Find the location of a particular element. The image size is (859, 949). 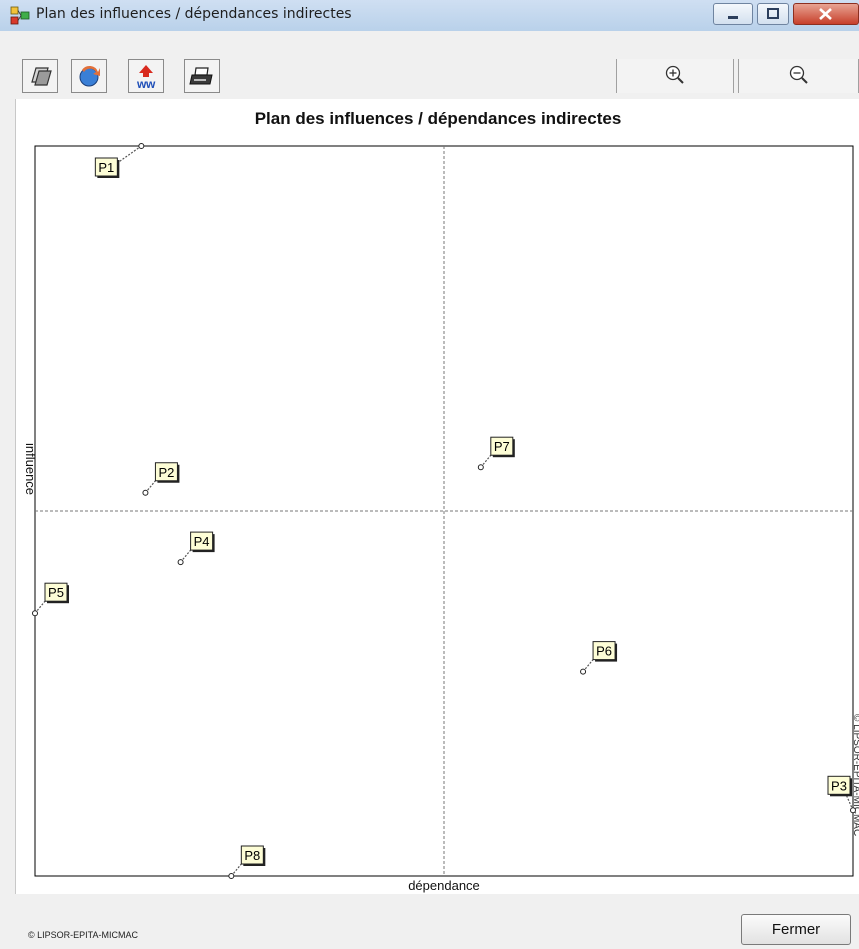

zoom-out-icon is located at coordinates (798, 74).